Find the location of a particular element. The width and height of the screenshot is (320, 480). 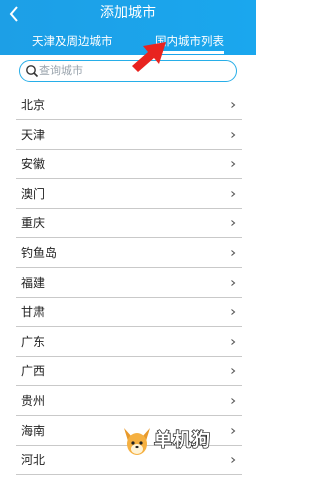

city-name: 广东 is located at coordinates (33, 341).